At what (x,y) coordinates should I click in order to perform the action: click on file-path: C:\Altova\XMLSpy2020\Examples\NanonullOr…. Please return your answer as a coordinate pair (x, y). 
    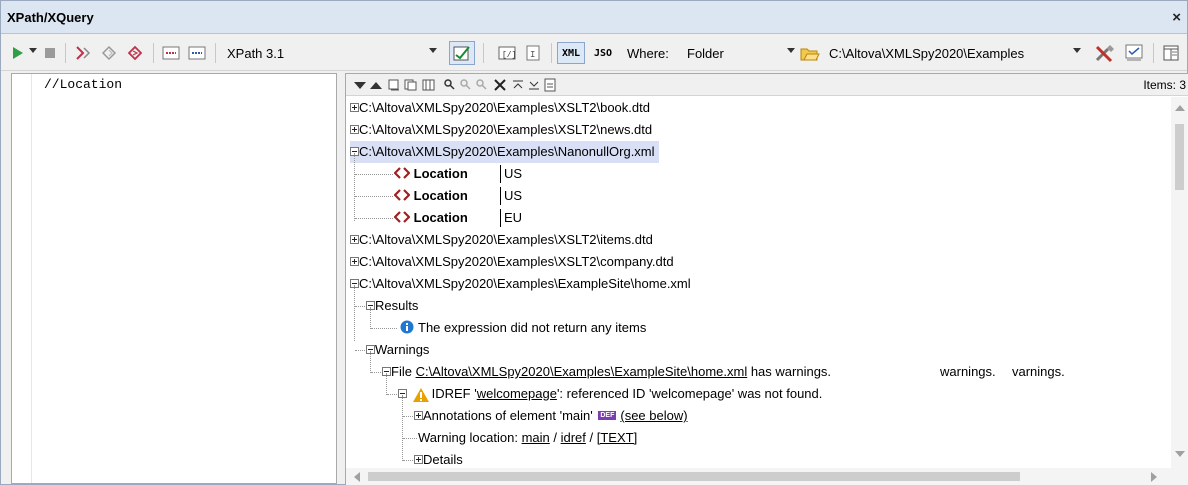
    Looking at the image, I should click on (507, 151).